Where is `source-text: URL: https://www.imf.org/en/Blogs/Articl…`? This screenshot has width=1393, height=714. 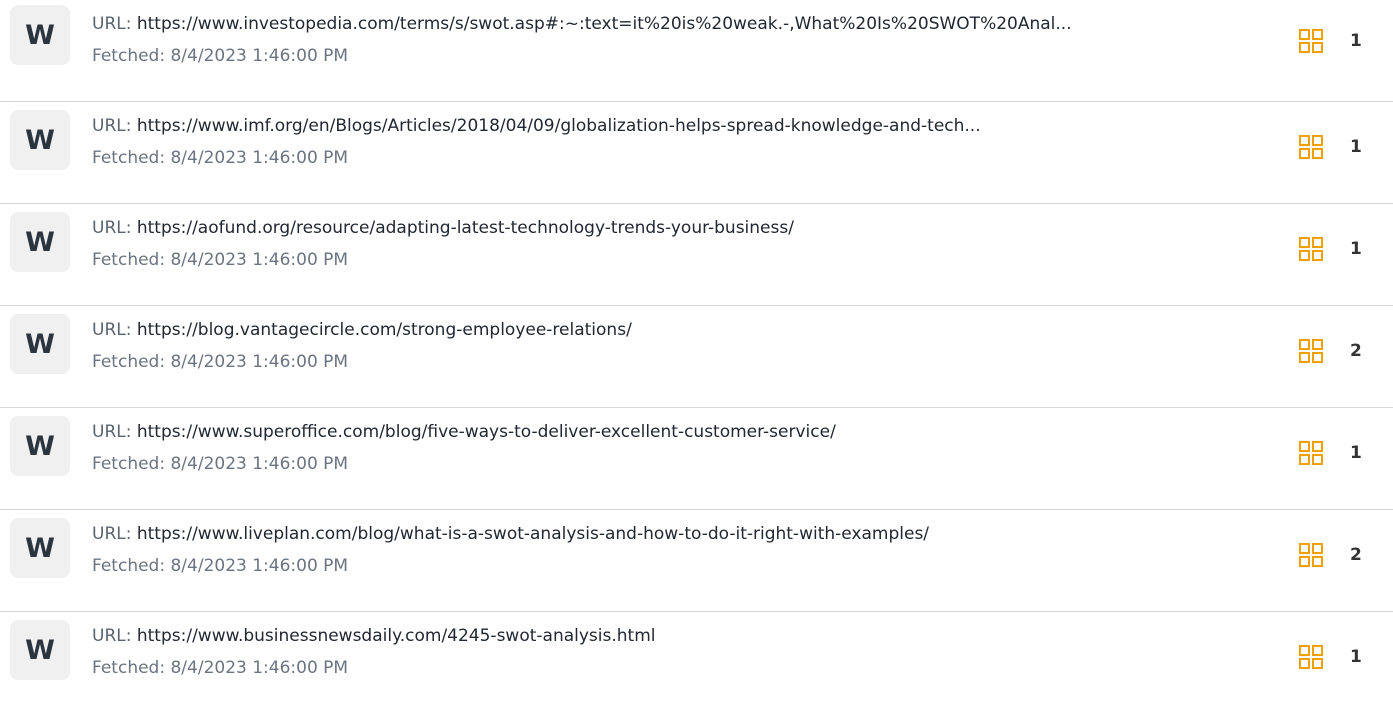
source-text: URL: https://www.imf.org/en/Blogs/Articl… is located at coordinates (682, 141).